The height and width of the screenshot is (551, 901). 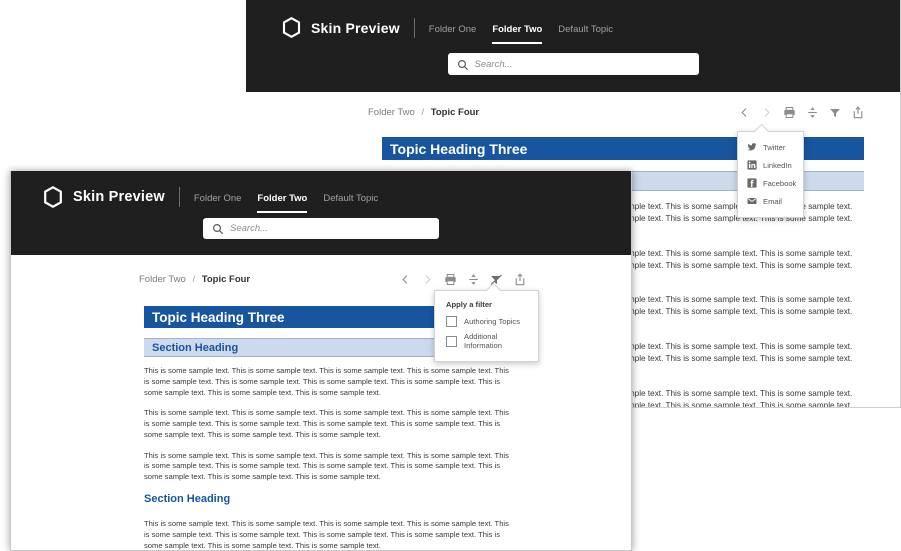 I want to click on breadcrumb-current-back: Topic Four, so click(x=455, y=112).